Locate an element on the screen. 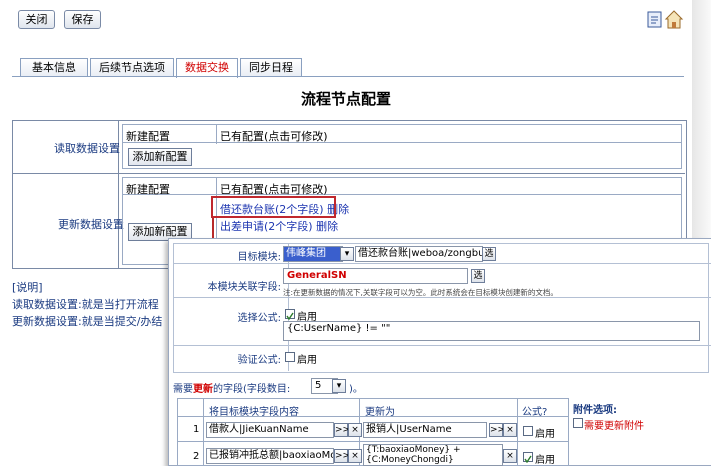 Image resolution: width=711 pixels, height=466 pixels. row-index: 2 is located at coordinates (196, 456).